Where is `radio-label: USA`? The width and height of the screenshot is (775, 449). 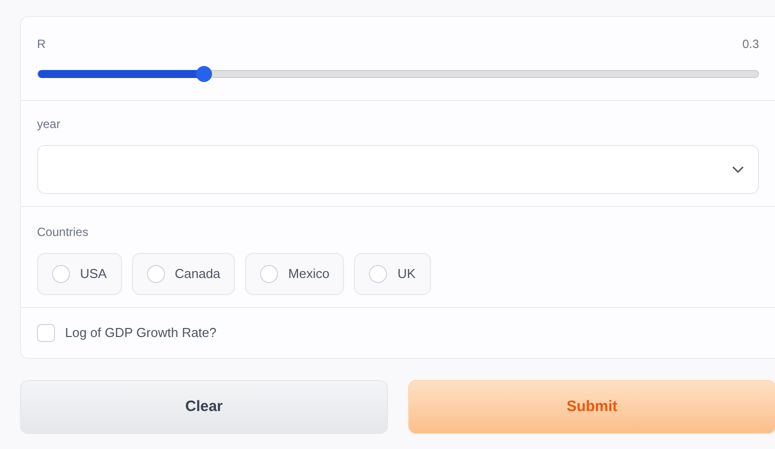
radio-label: USA is located at coordinates (93, 274).